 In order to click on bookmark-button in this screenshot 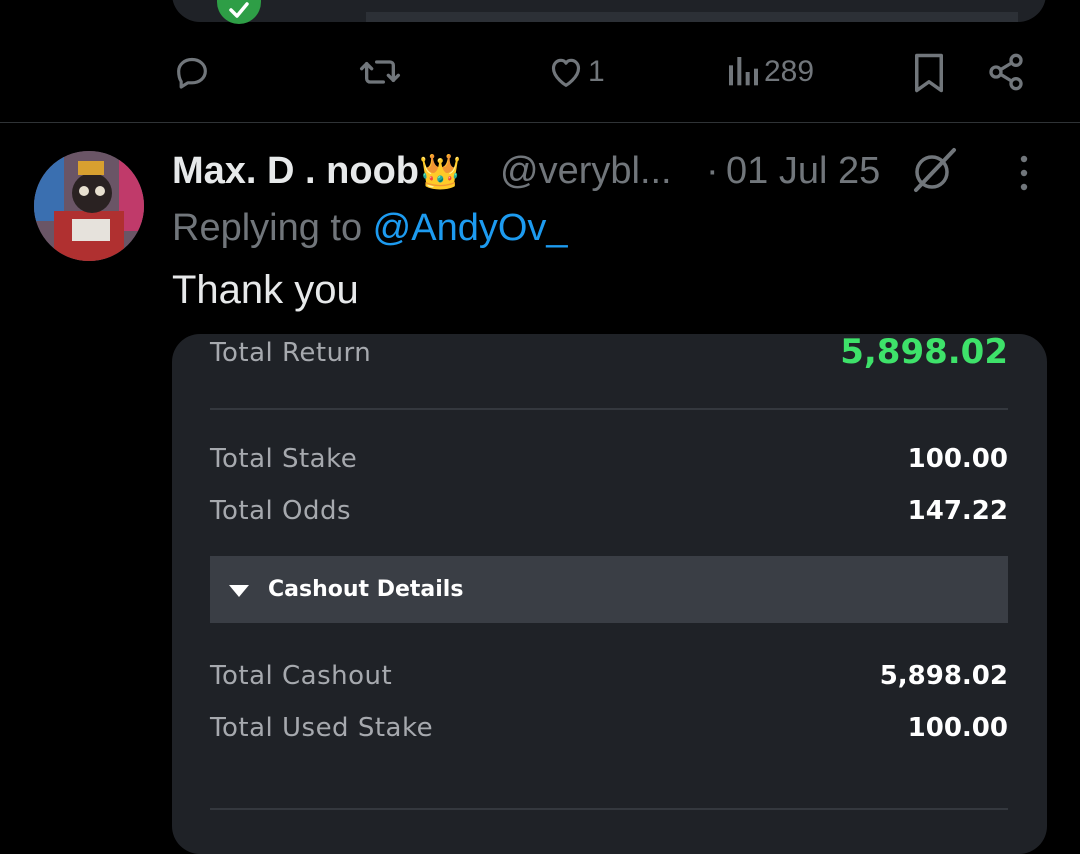, I will do `click(929, 73)`.